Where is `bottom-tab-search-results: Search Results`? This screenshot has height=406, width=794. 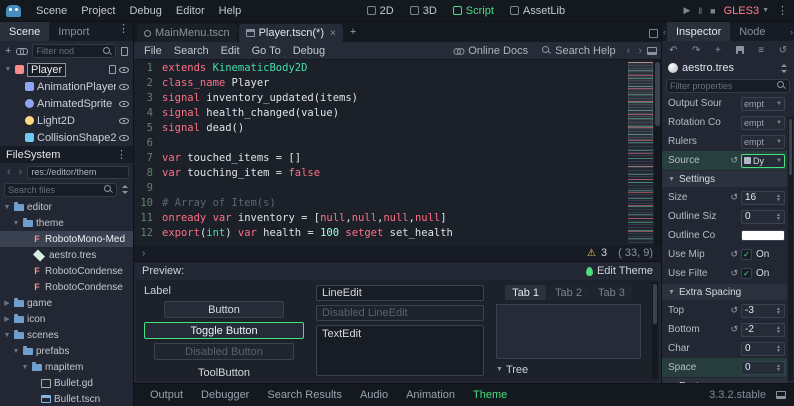
bottom-tab-search-results: Search Results is located at coordinates (304, 395).